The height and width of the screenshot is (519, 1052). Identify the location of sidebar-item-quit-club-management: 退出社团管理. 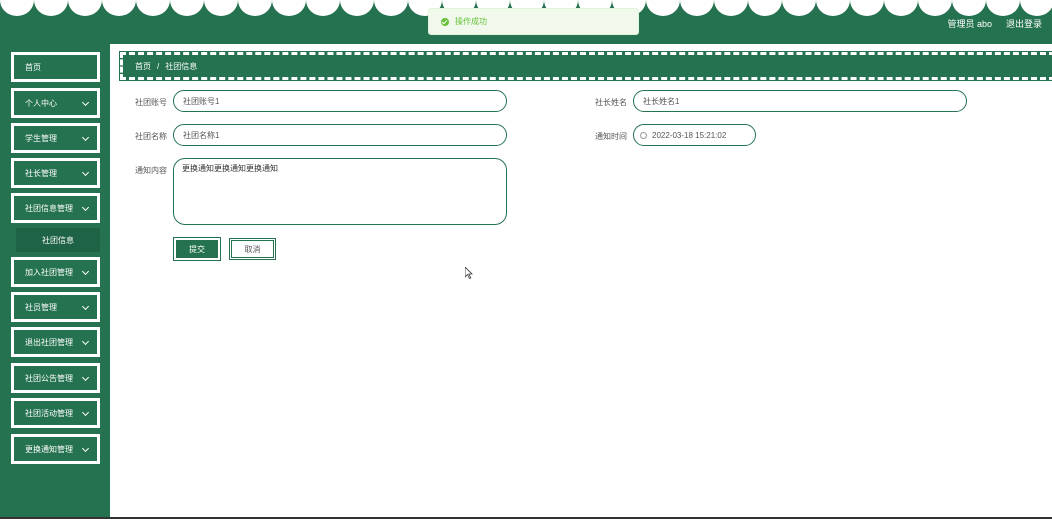
(55, 342).